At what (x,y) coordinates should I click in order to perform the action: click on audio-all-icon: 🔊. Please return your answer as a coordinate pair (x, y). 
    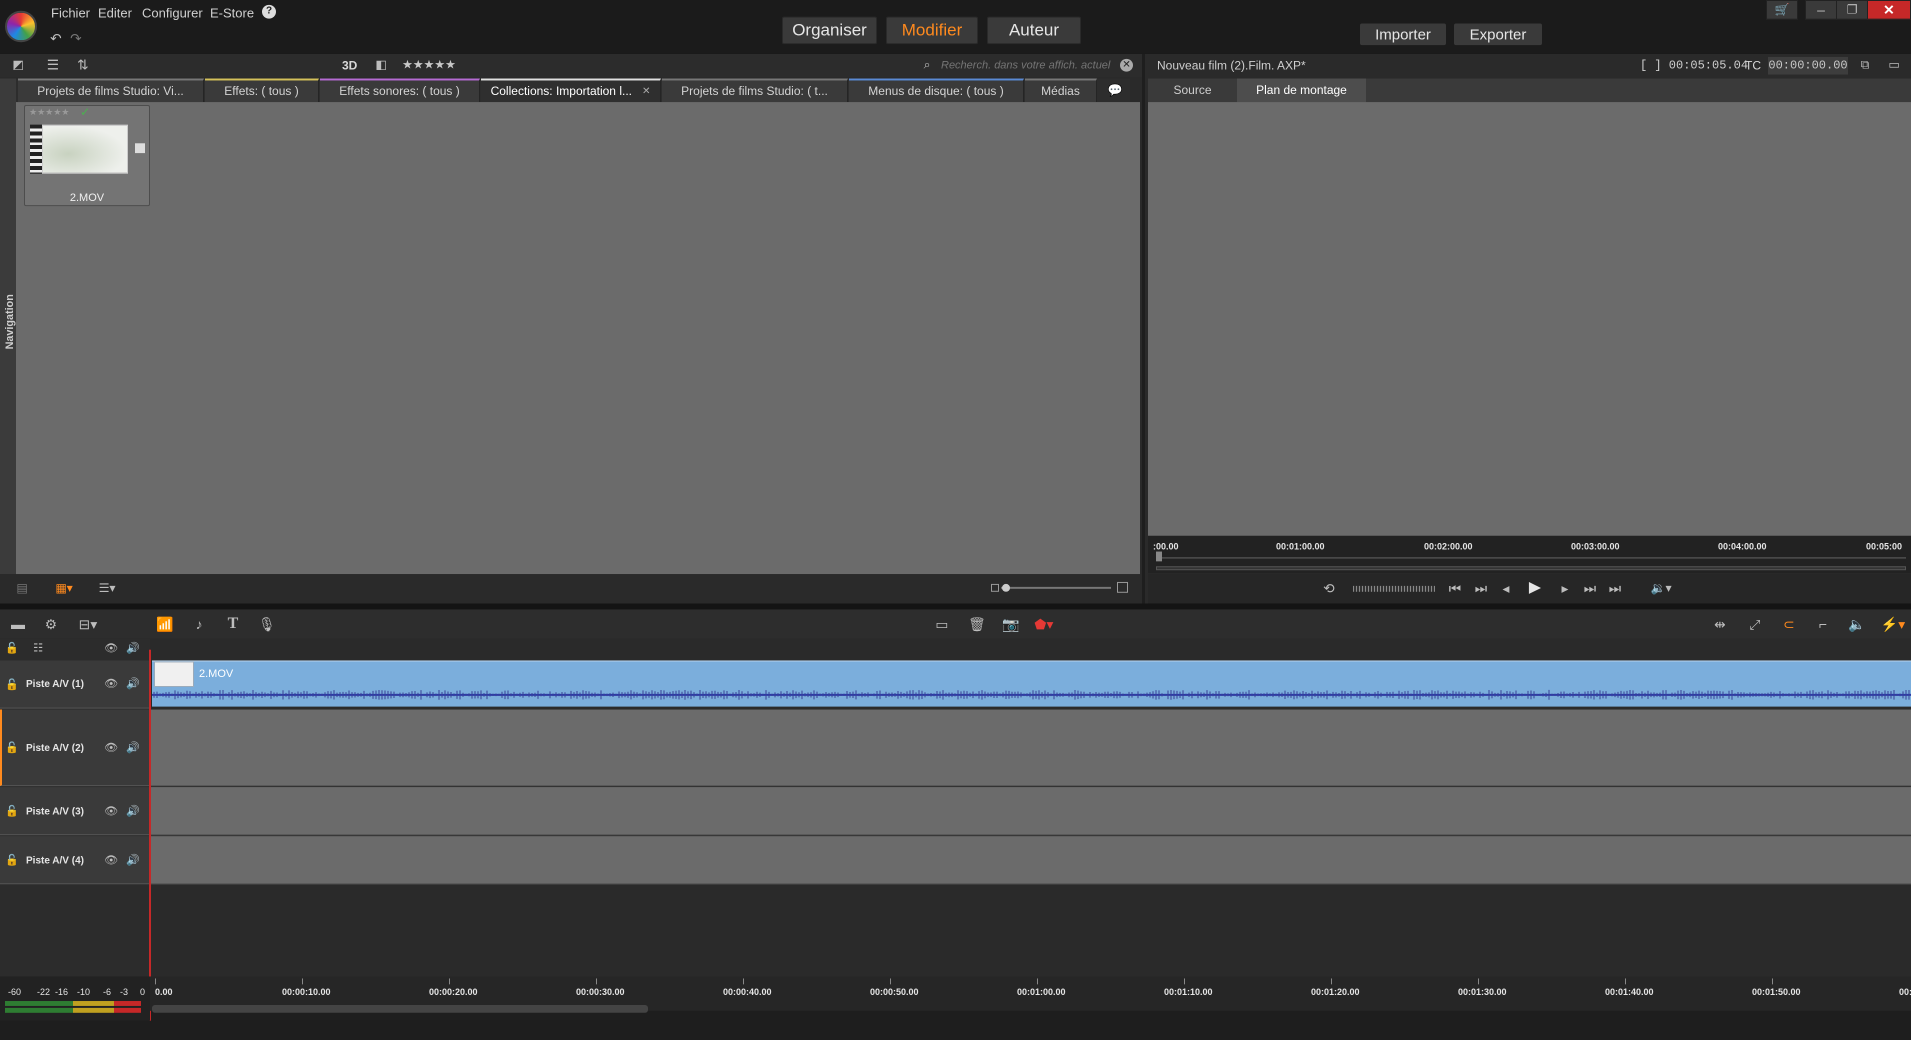
    Looking at the image, I should click on (133, 649).